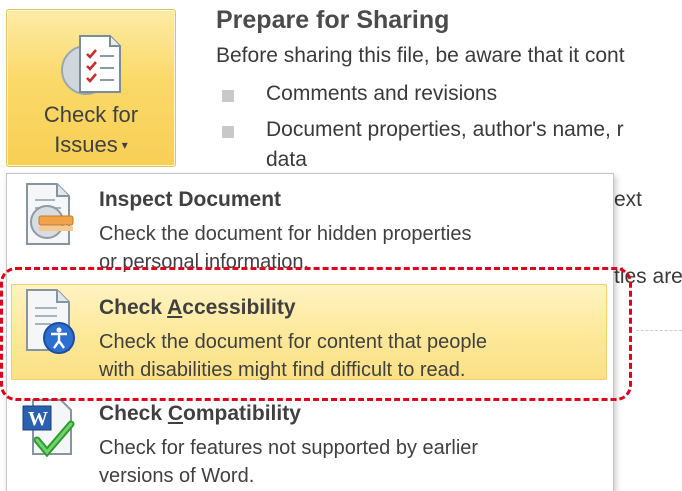  Describe the element at coordinates (333, 20) in the screenshot. I see `prepare-for-sharing-title: Prepare for Sharing` at that location.